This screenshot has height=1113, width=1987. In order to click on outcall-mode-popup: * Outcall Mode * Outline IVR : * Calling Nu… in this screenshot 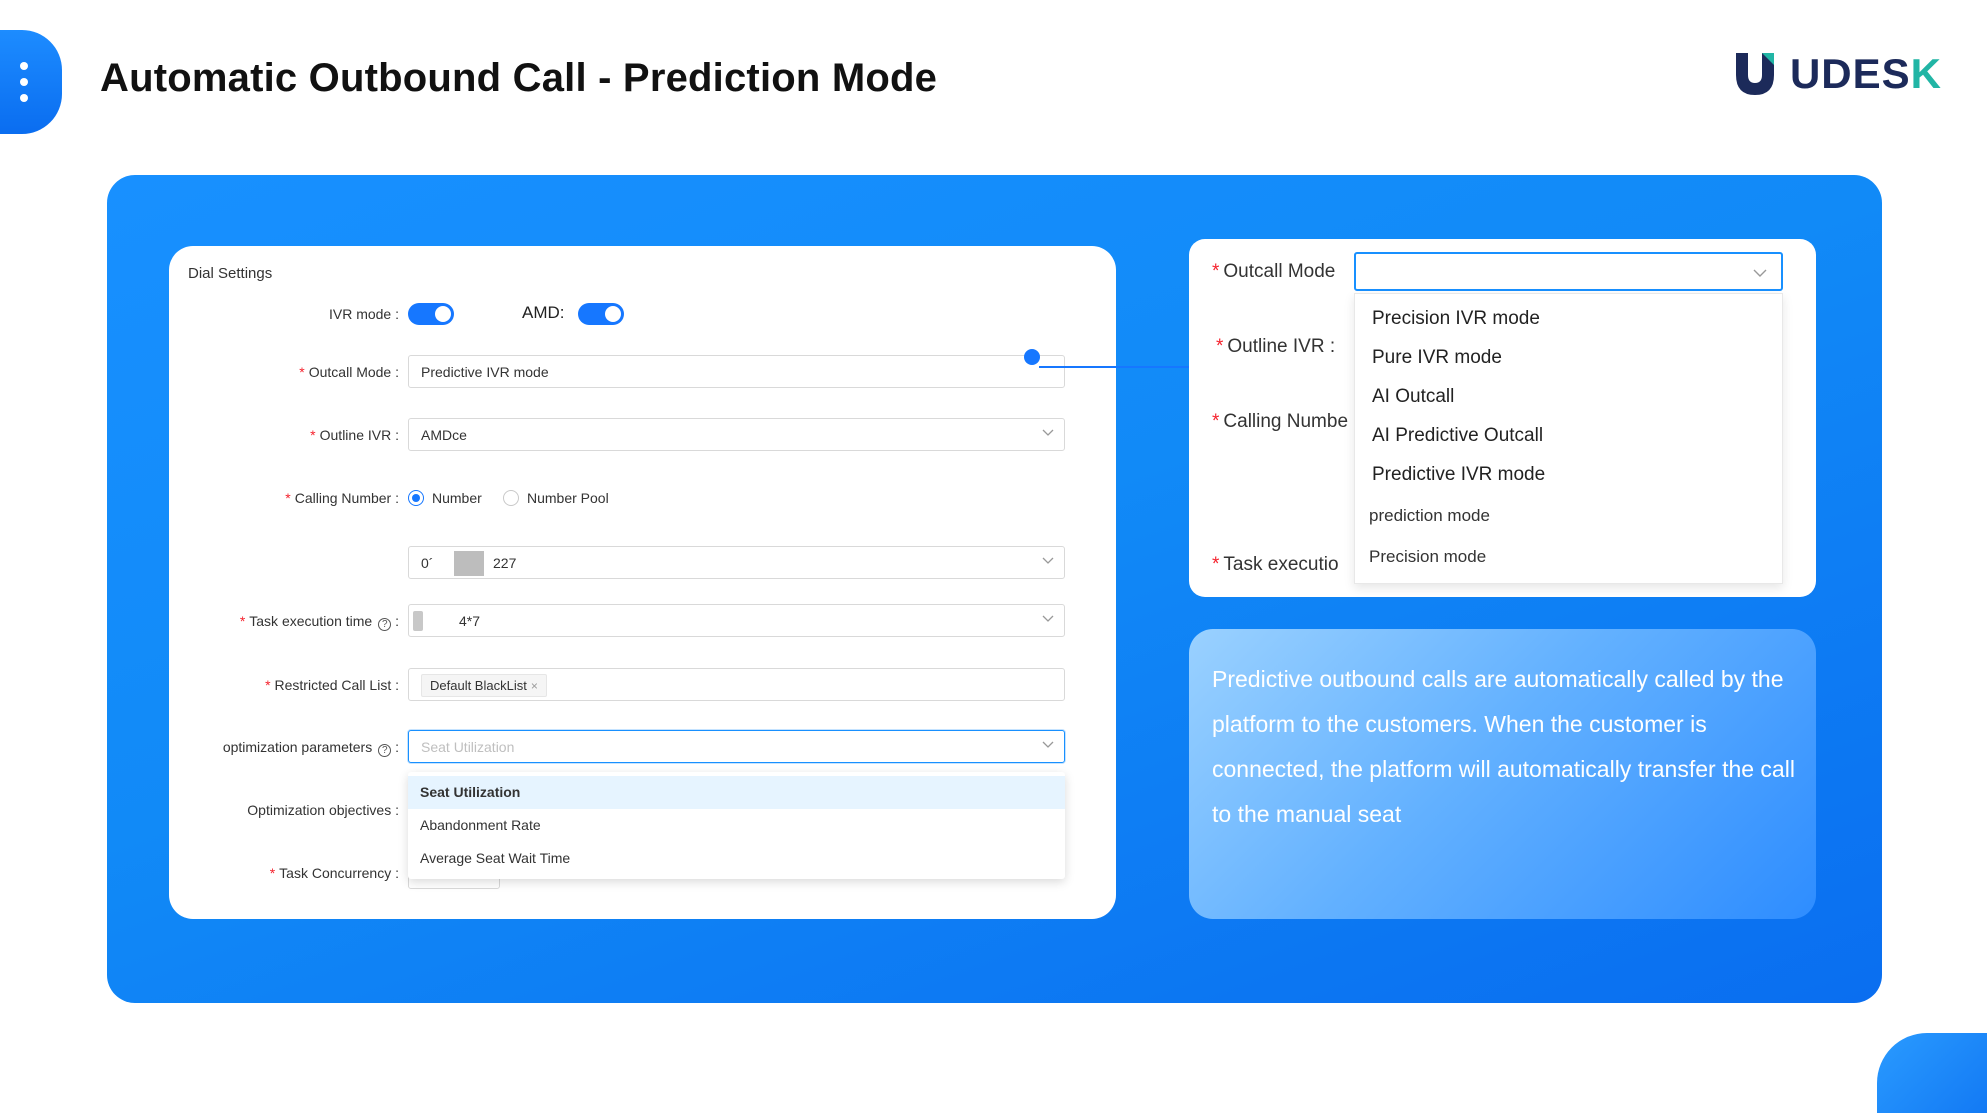, I will do `click(1502, 418)`.